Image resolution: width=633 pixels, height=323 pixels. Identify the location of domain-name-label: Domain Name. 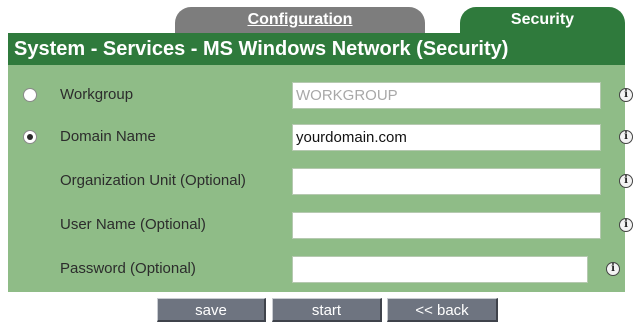
(108, 136).